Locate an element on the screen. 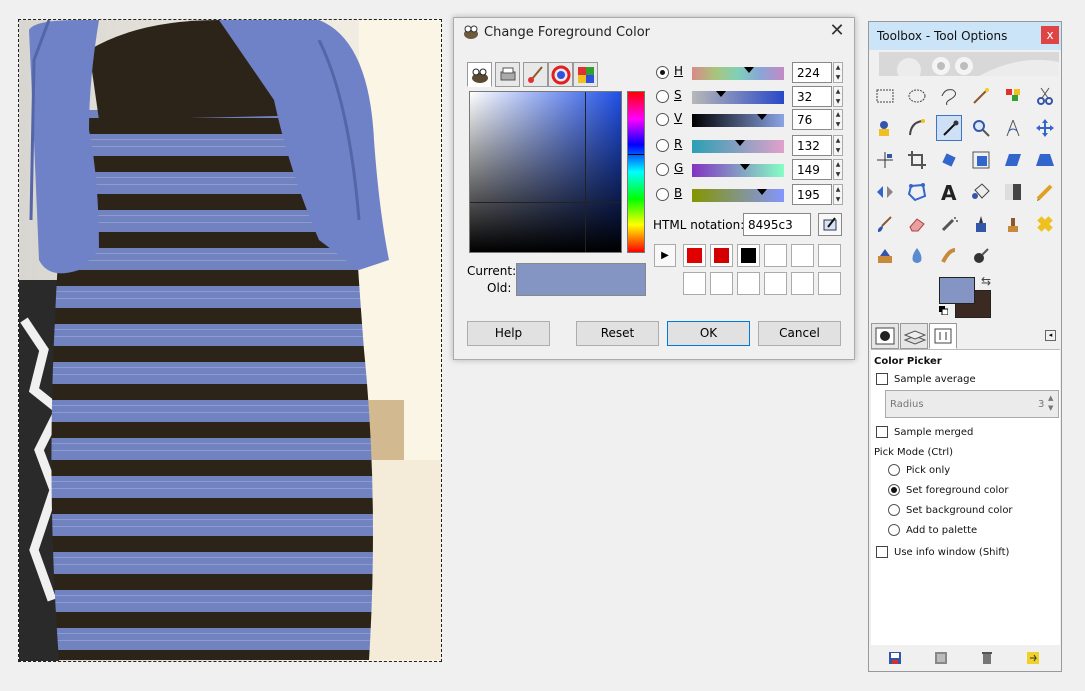  ok-button: OK is located at coordinates (708, 333).